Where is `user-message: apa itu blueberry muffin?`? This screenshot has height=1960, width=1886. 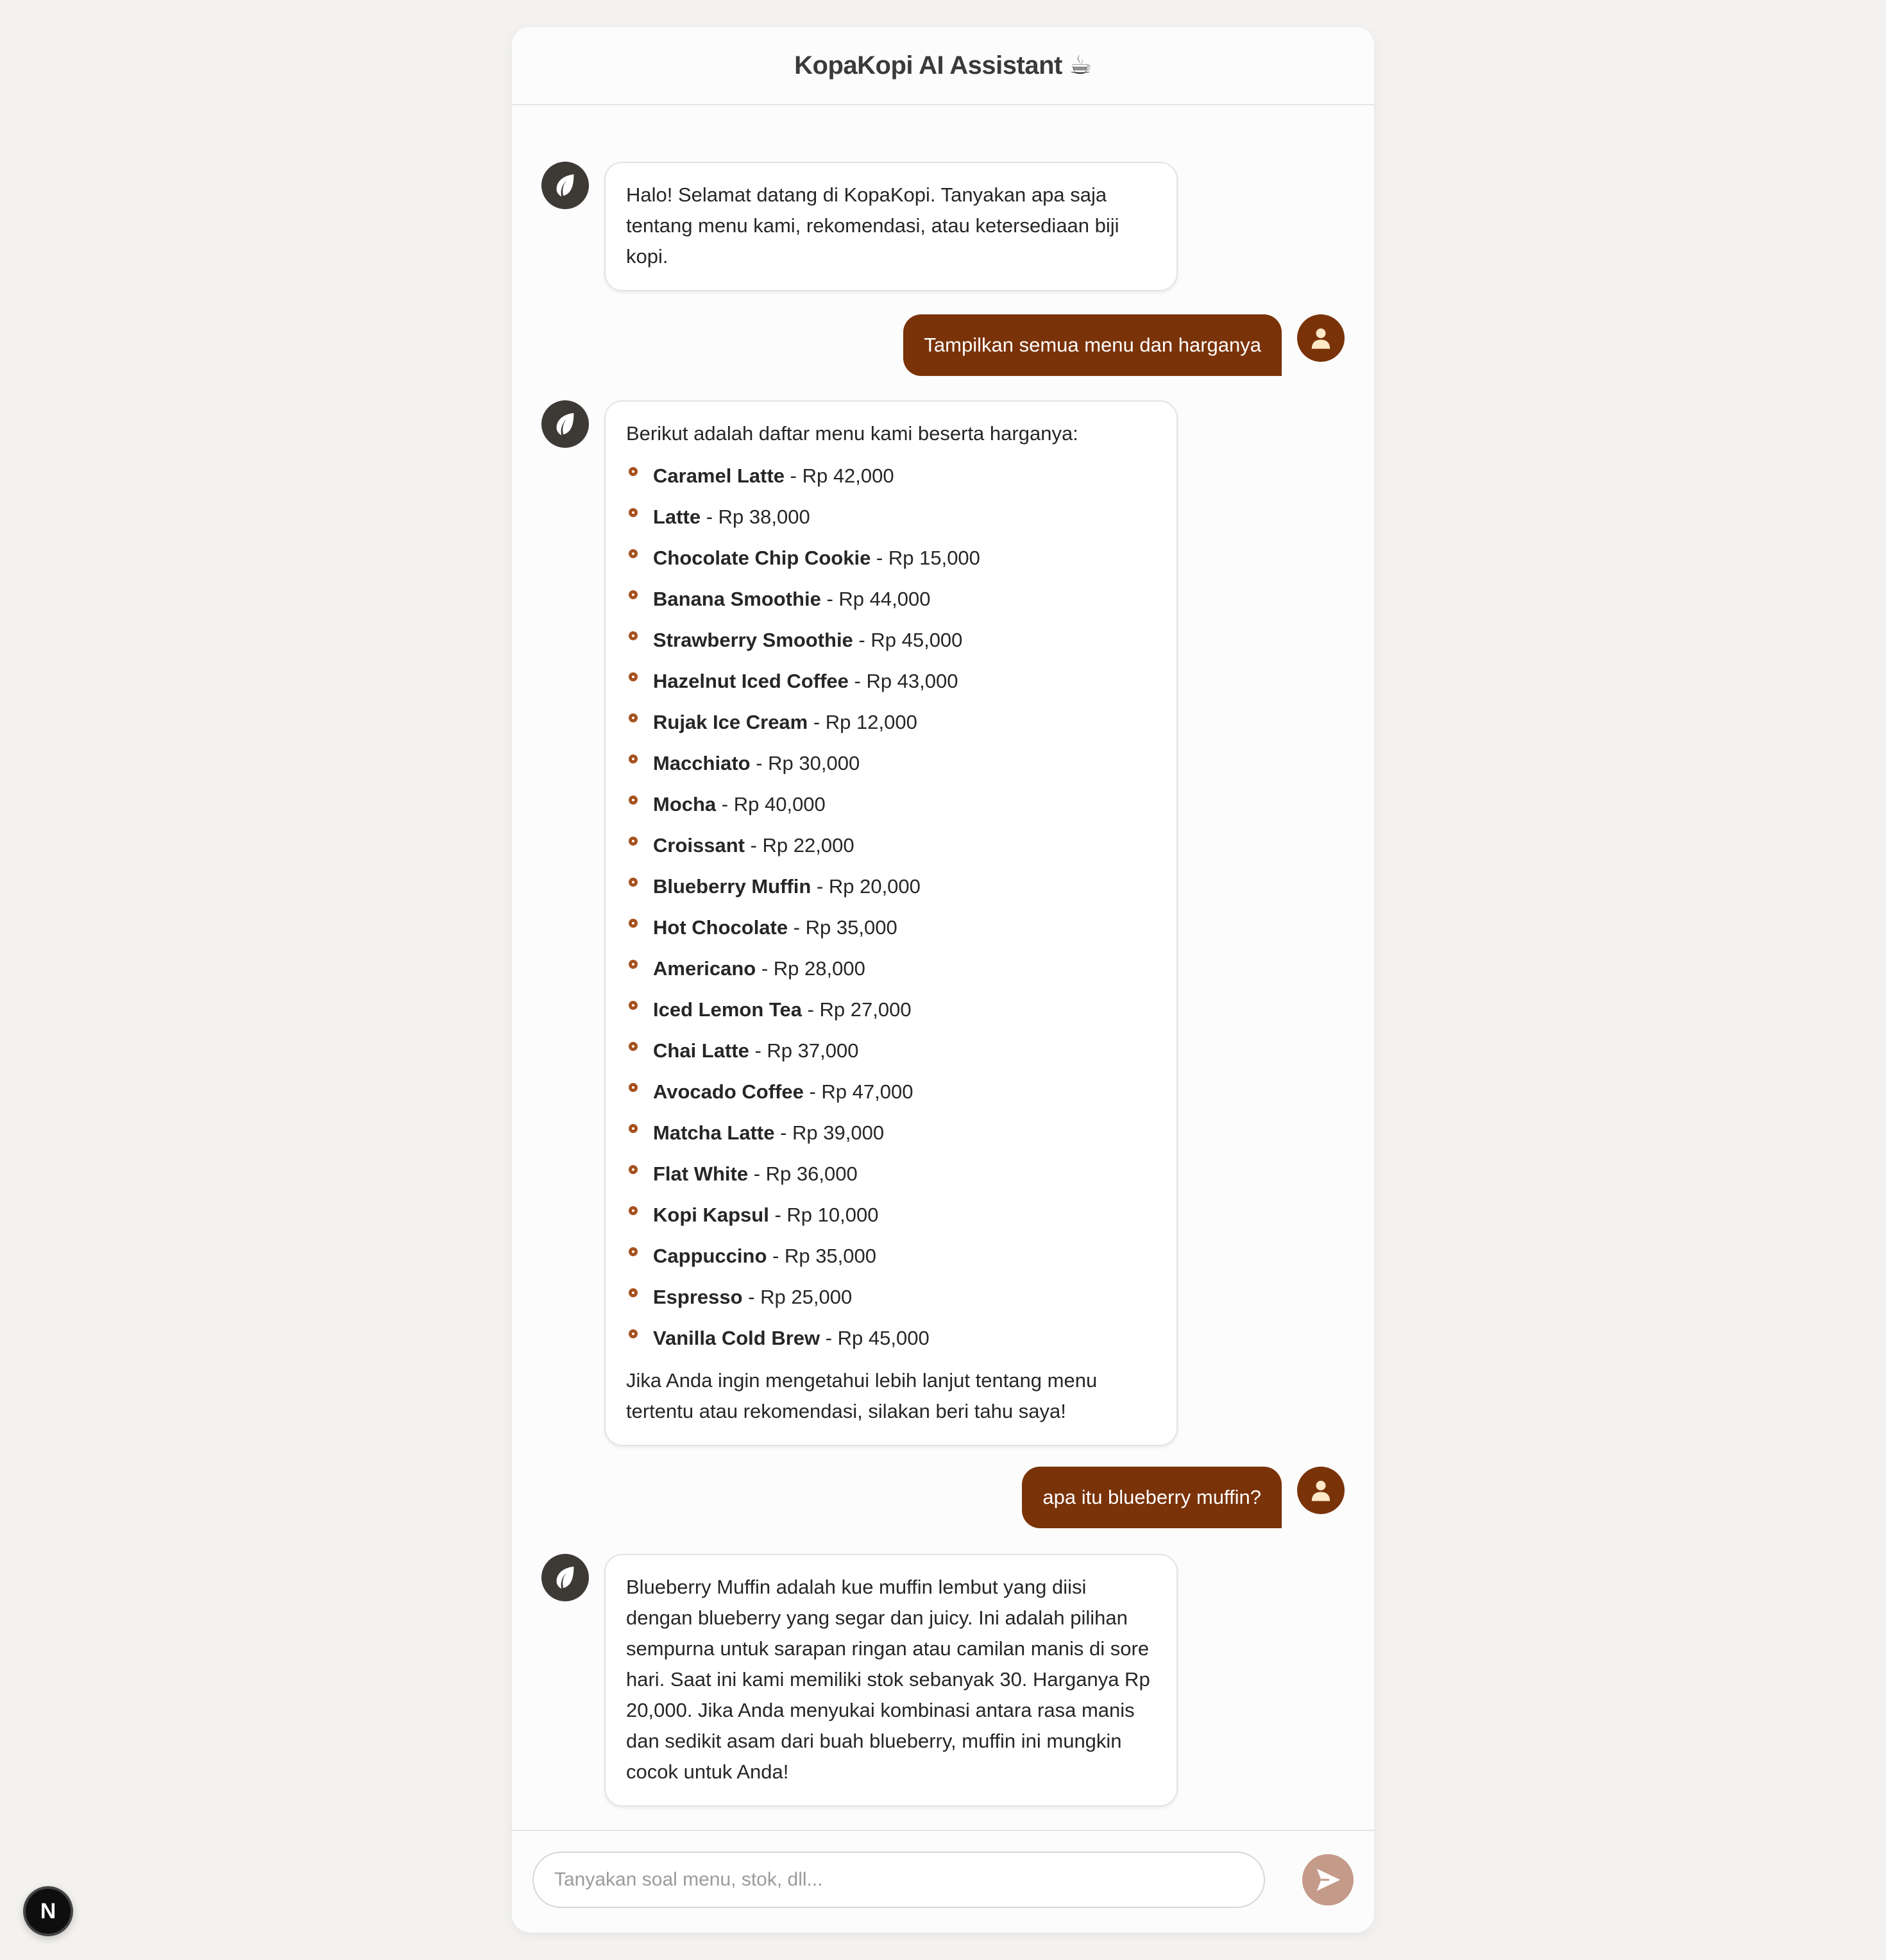
user-message: apa itu blueberry muffin? is located at coordinates (1183, 1497).